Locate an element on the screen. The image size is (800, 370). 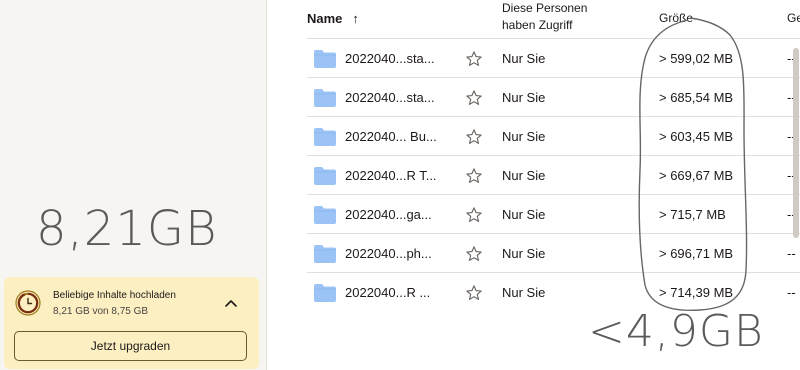
storage-title: Beliebige Inhalte hochladen is located at coordinates (114, 295).